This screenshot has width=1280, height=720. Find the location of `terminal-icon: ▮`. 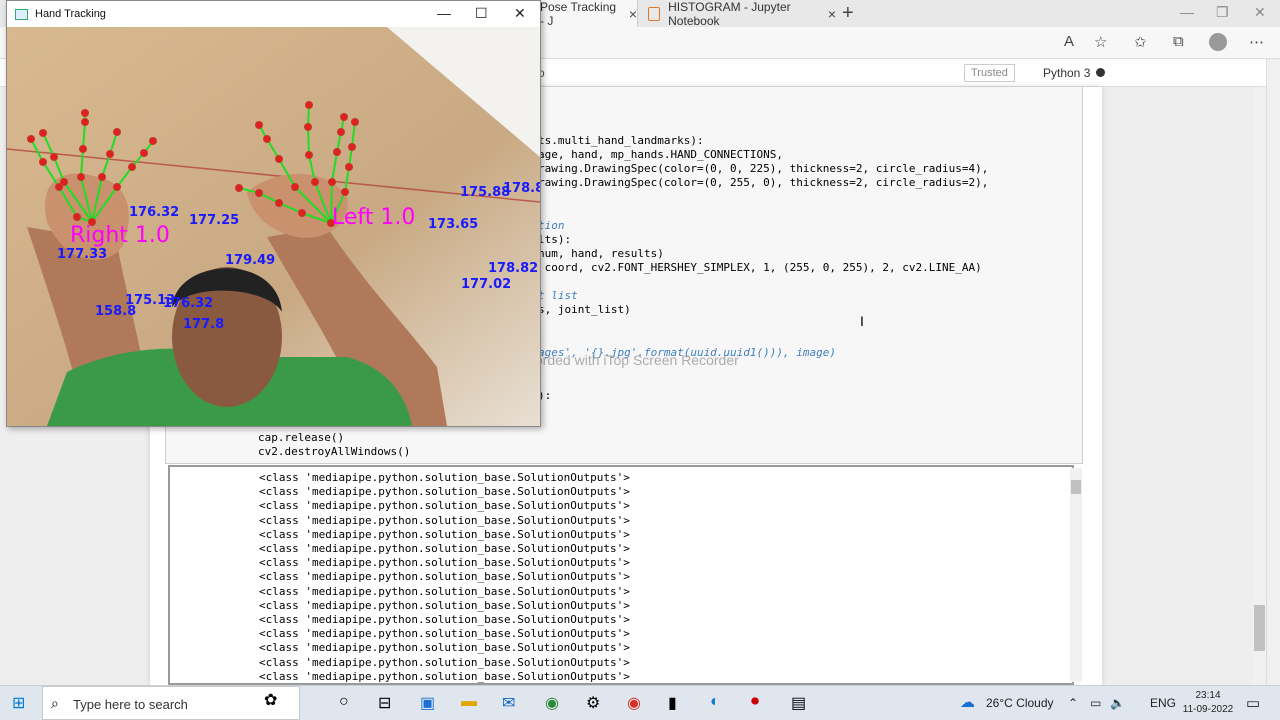

terminal-icon: ▮ is located at coordinates (672, 703).